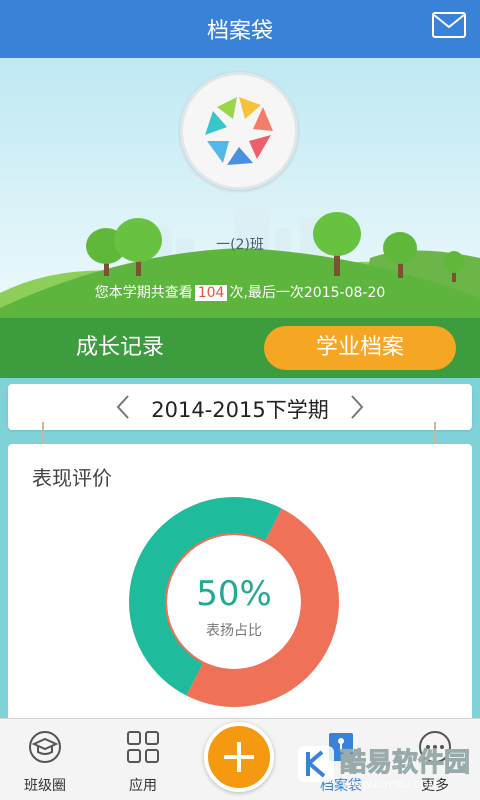 The height and width of the screenshot is (800, 480). Describe the element at coordinates (143, 293) in the screenshot. I see `views-prefix: 您本学期共查看` at that location.